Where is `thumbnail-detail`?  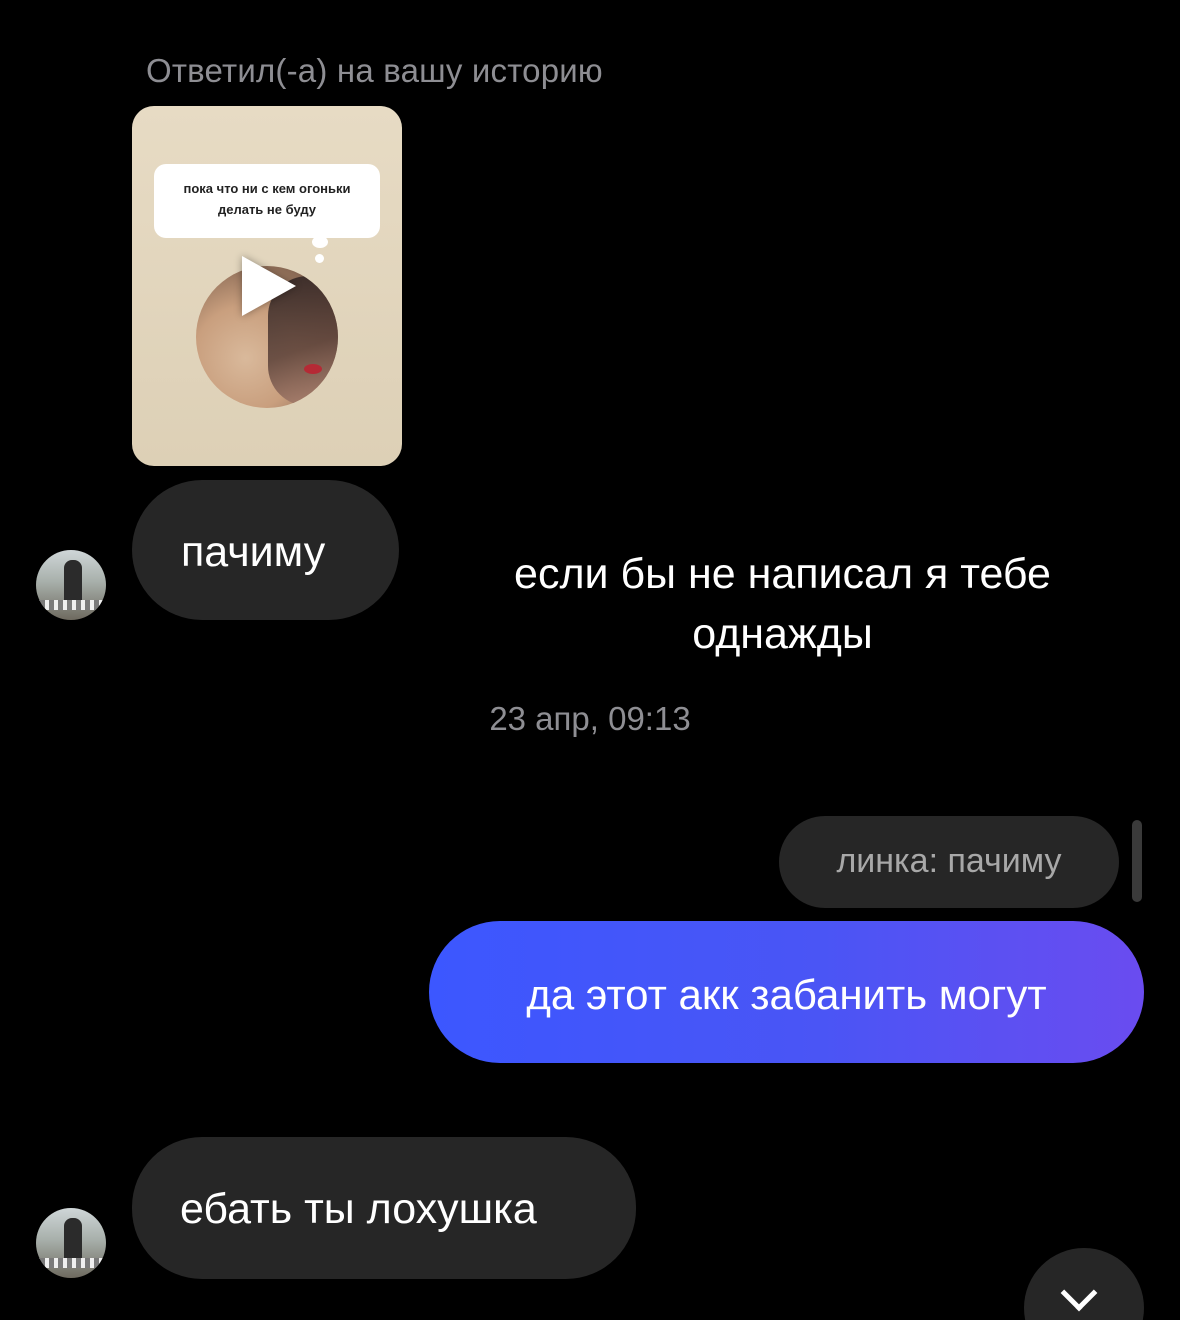 thumbnail-detail is located at coordinates (313, 369).